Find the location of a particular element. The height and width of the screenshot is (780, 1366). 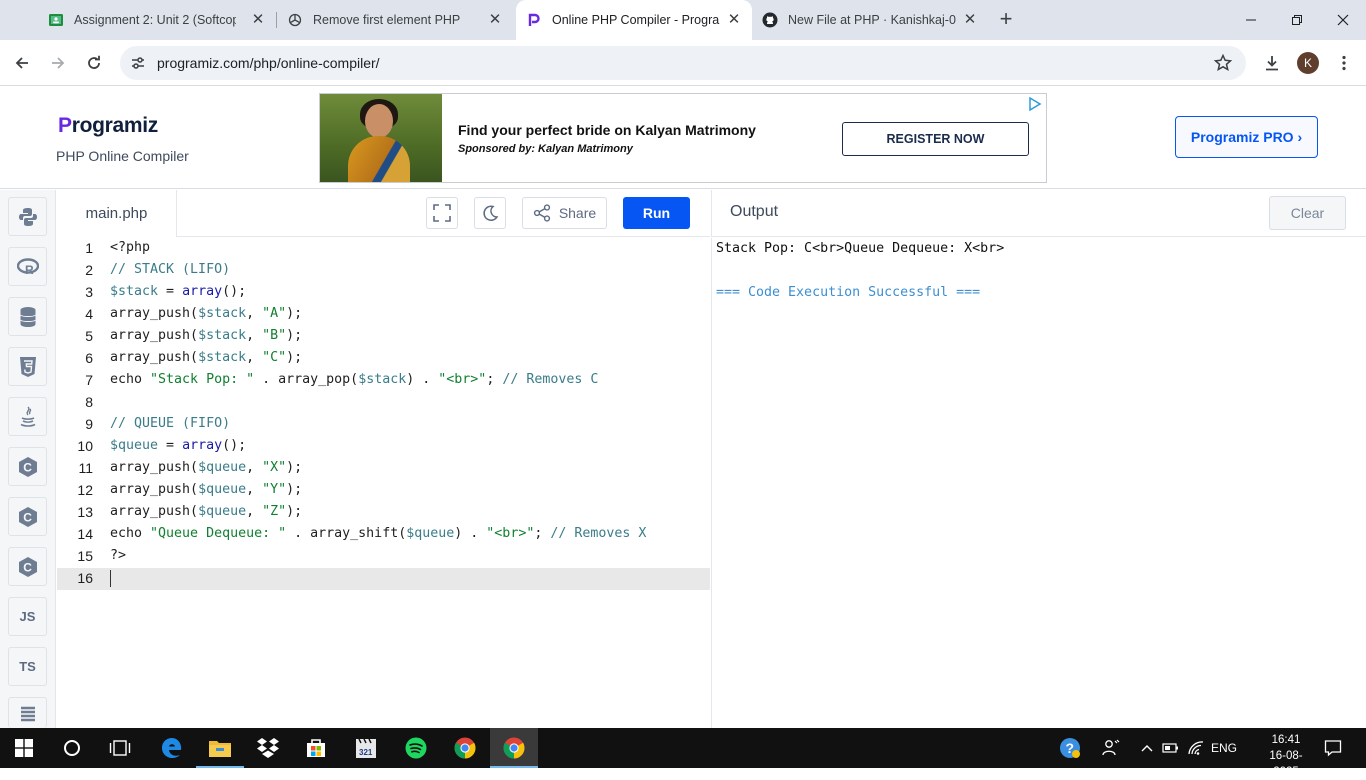

site-info-icon is located at coordinates (138, 63).